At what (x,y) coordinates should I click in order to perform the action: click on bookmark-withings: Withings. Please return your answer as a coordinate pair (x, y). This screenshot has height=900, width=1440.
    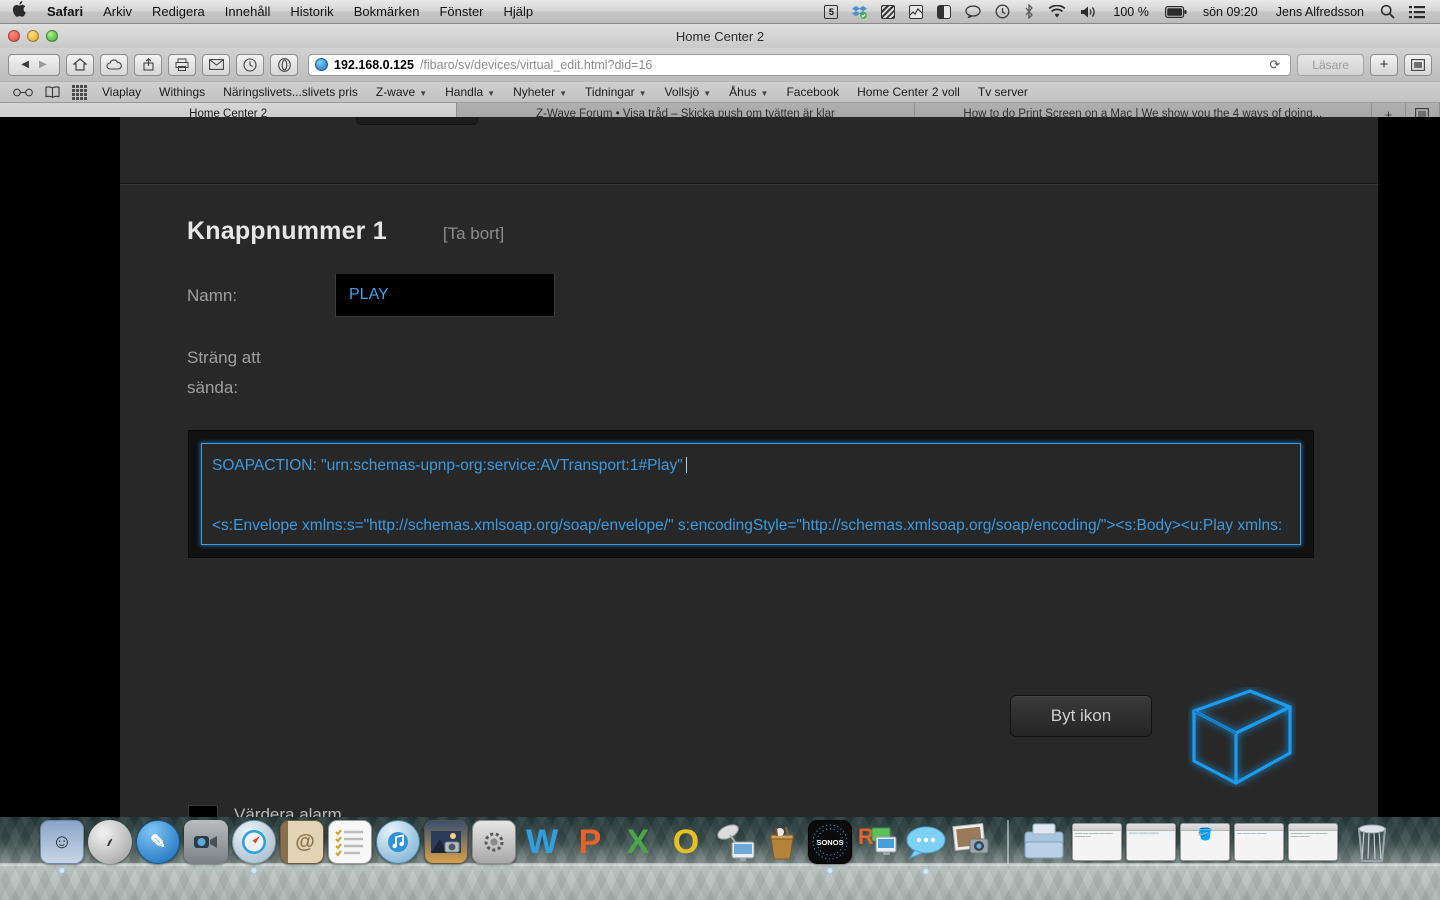
    Looking at the image, I should click on (182, 92).